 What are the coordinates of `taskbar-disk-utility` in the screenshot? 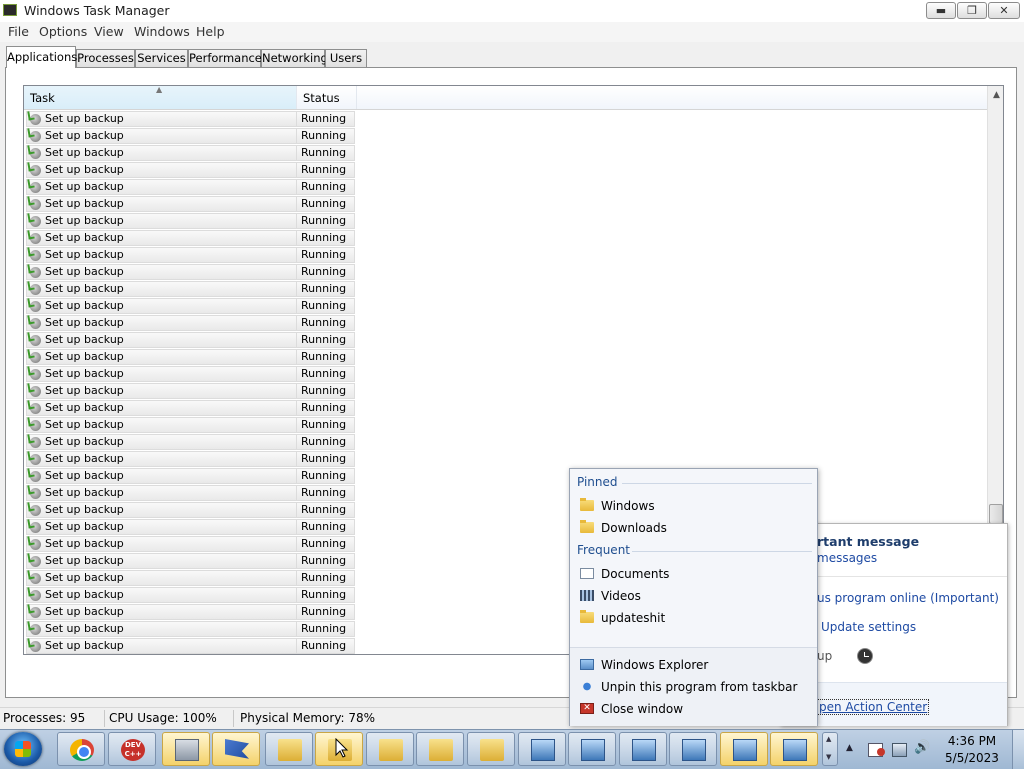 It's located at (186, 749).